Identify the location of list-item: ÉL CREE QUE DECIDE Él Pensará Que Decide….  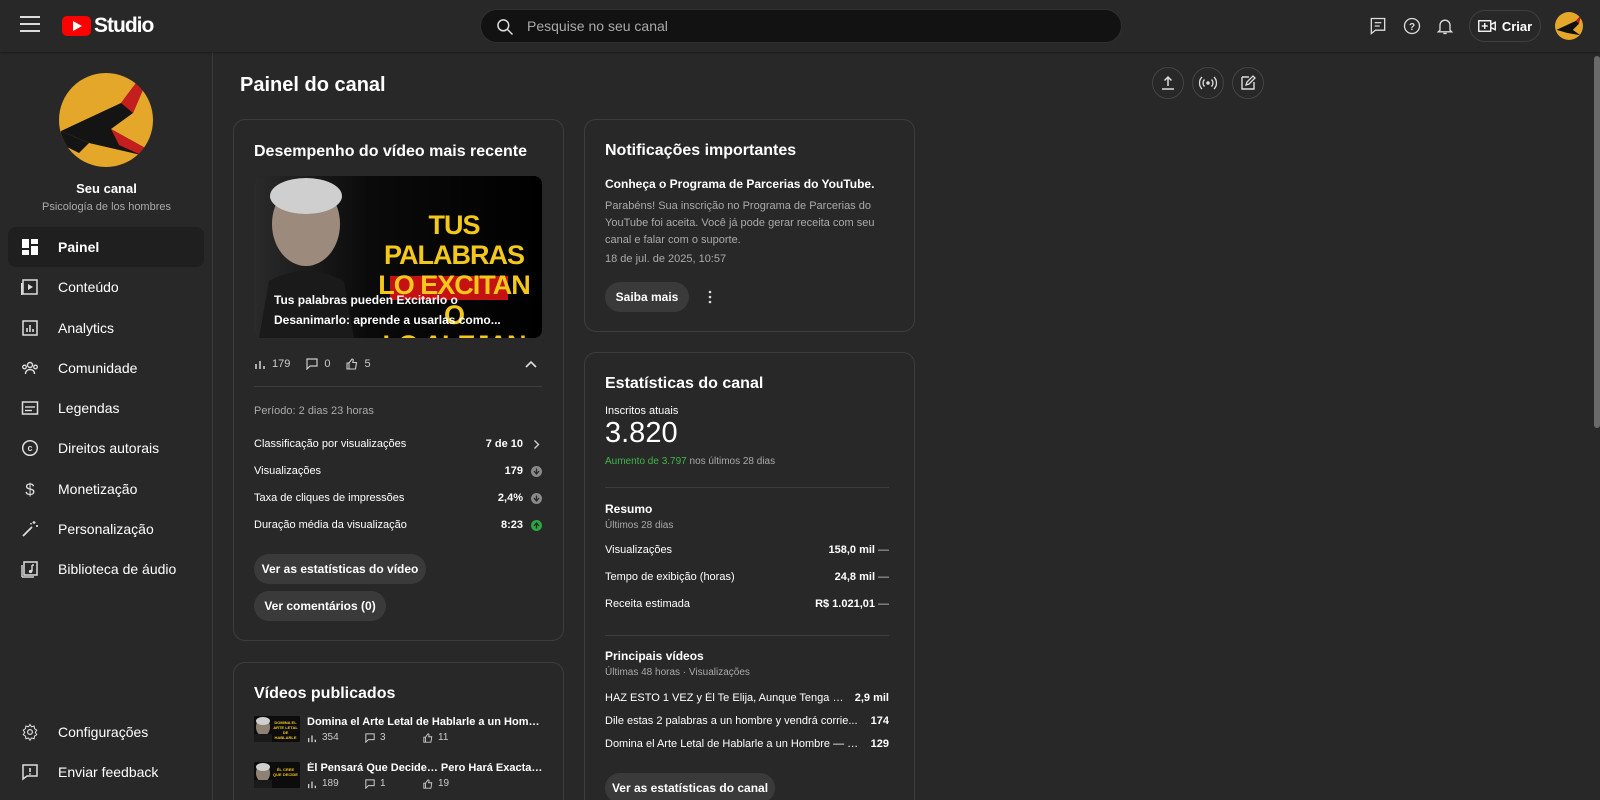
(399, 778).